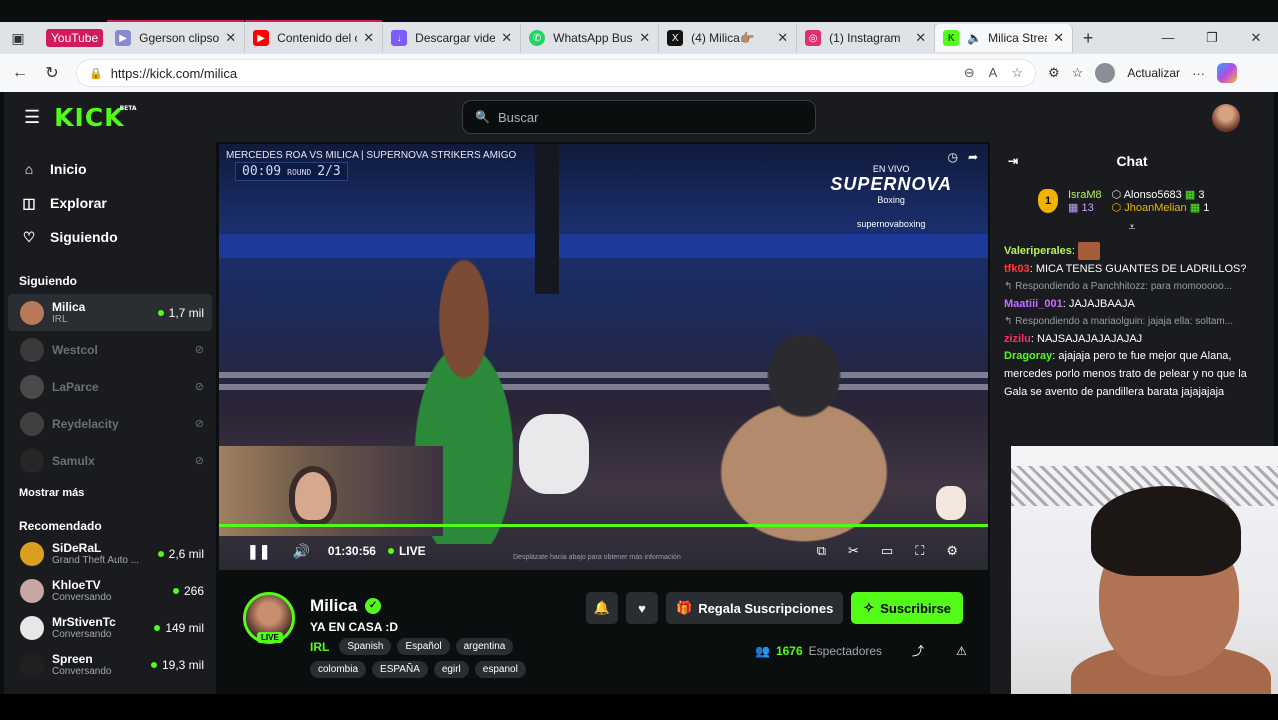  What do you see at coordinates (423, 646) in the screenshot?
I see `tag: Español` at bounding box center [423, 646].